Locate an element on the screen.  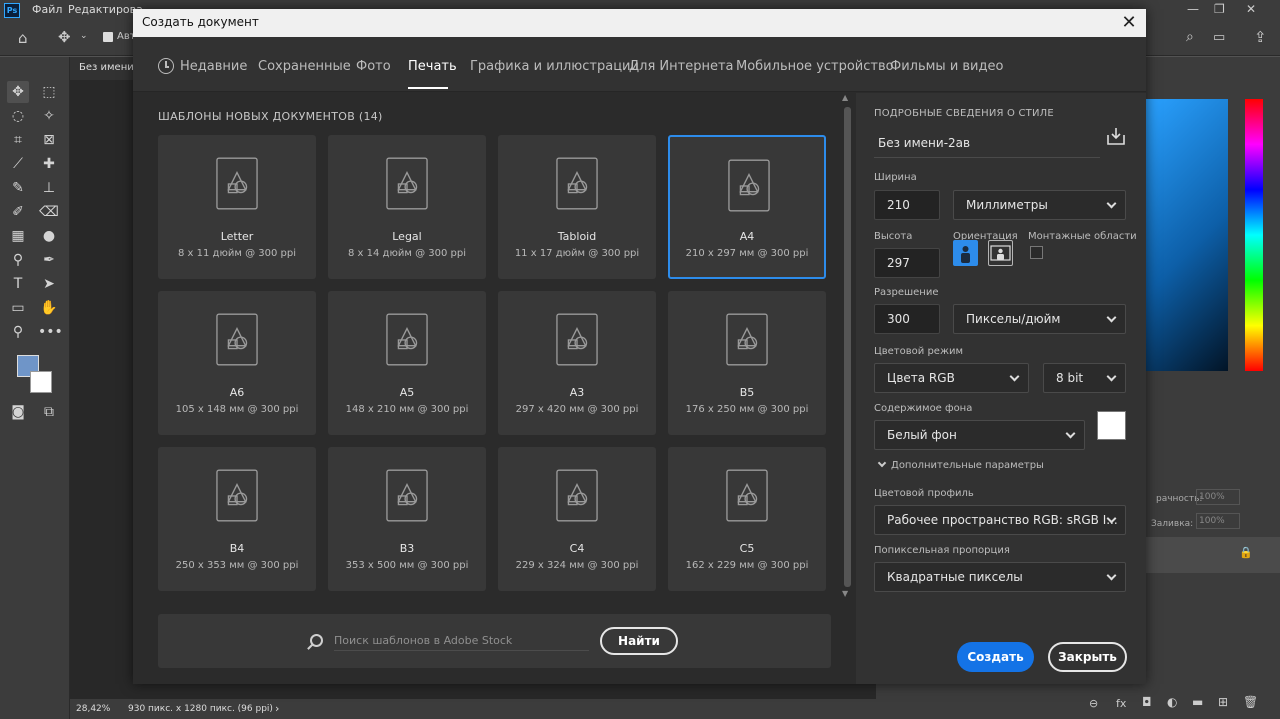
menu-edit: Редактирова is located at coordinates (105, 9).